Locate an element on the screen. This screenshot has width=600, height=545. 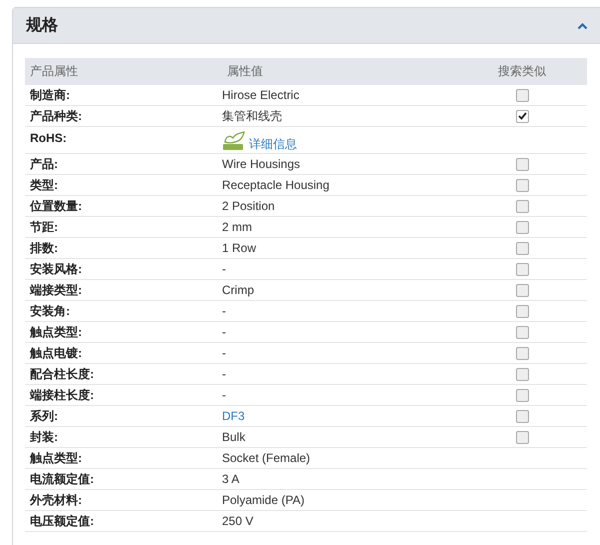
collapse-button is located at coordinates (582, 26).